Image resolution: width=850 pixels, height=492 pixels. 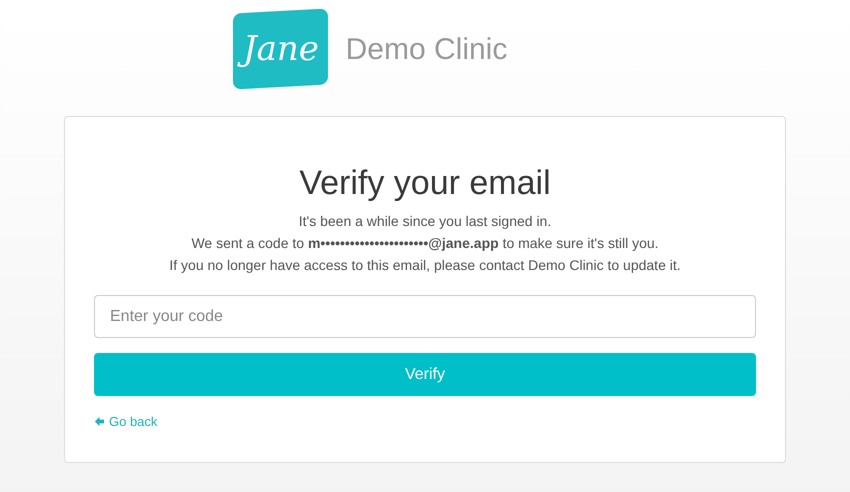 What do you see at coordinates (280, 49) in the screenshot?
I see `logo-mark: Jane` at bounding box center [280, 49].